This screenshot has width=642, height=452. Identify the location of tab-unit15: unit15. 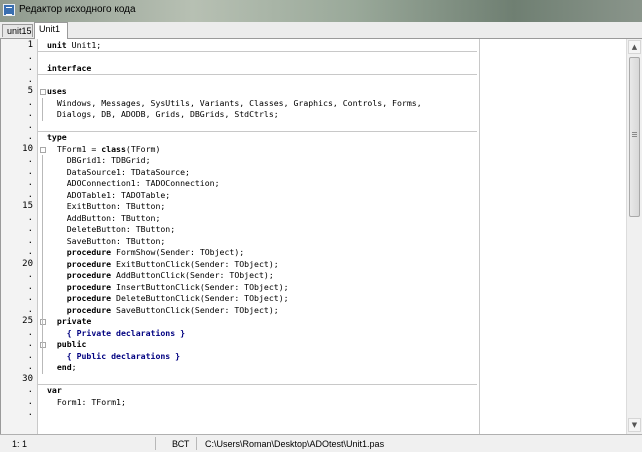
(17, 30).